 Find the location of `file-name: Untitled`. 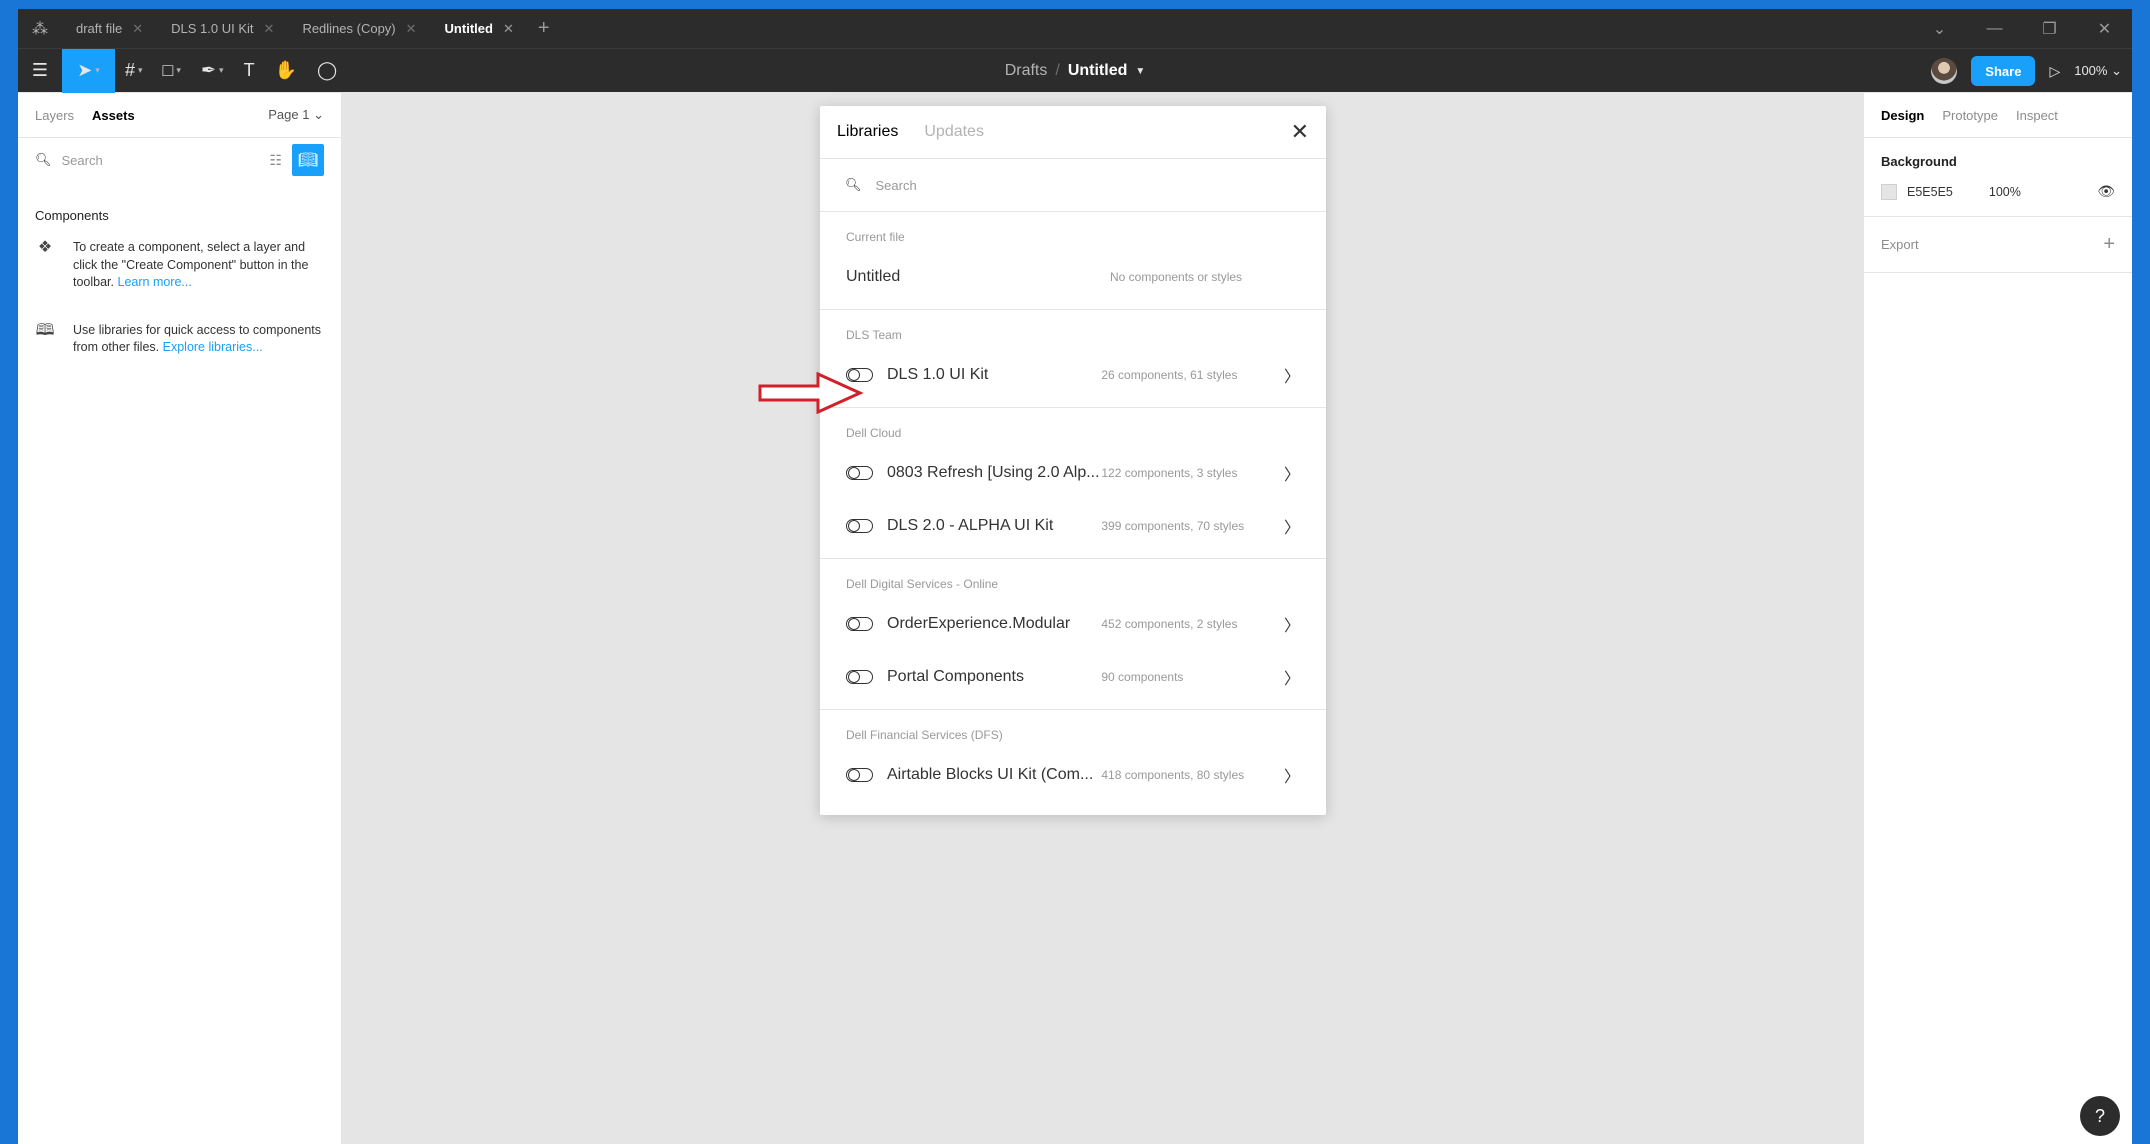

file-name: Untitled is located at coordinates (1098, 71).